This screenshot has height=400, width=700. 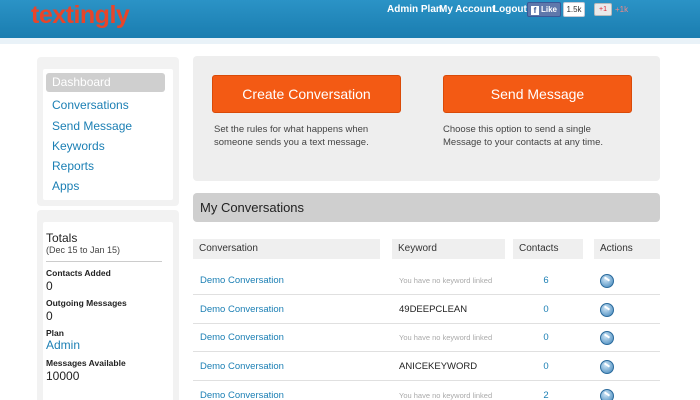 I want to click on create-description-line2: someone sends you a text message., so click(x=291, y=142).